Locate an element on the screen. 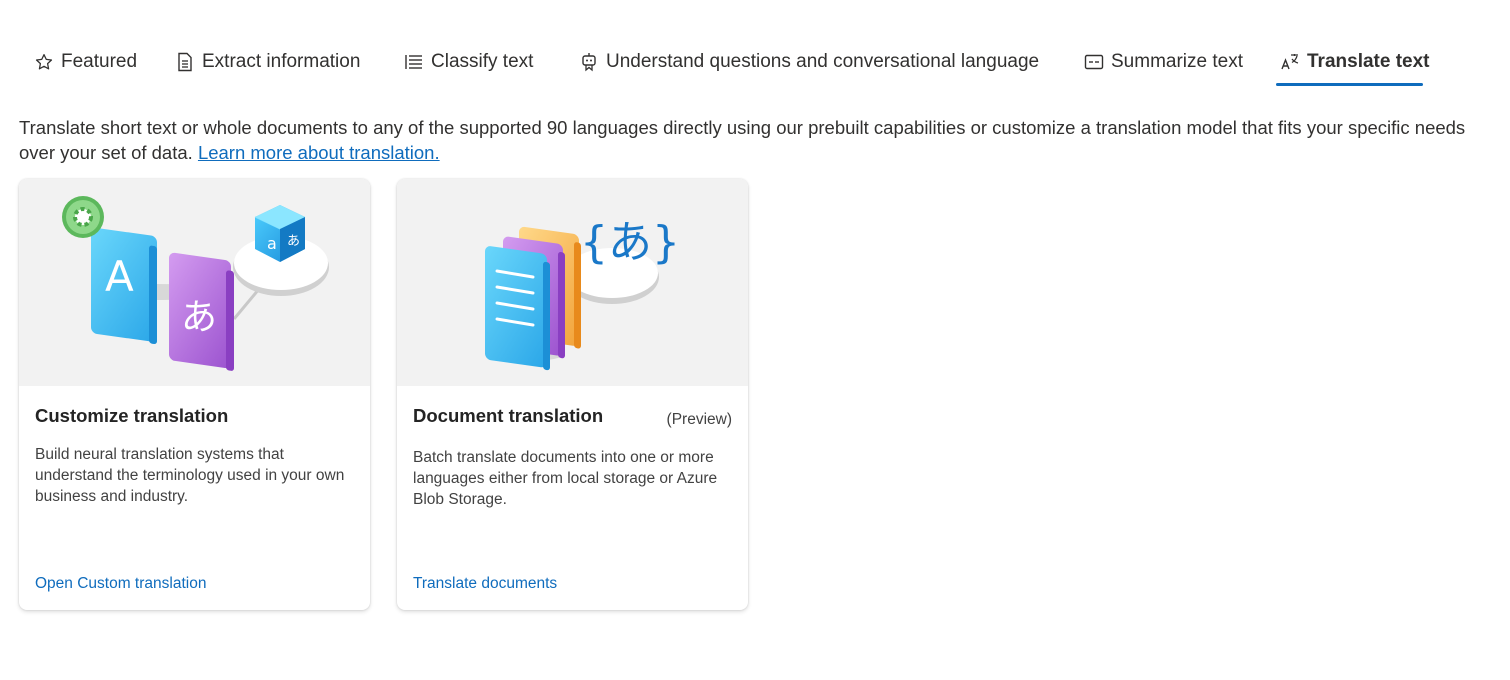 Image resolution: width=1510 pixels, height=680 pixels. braced-kana-glyph: {あ} is located at coordinates (630, 242).